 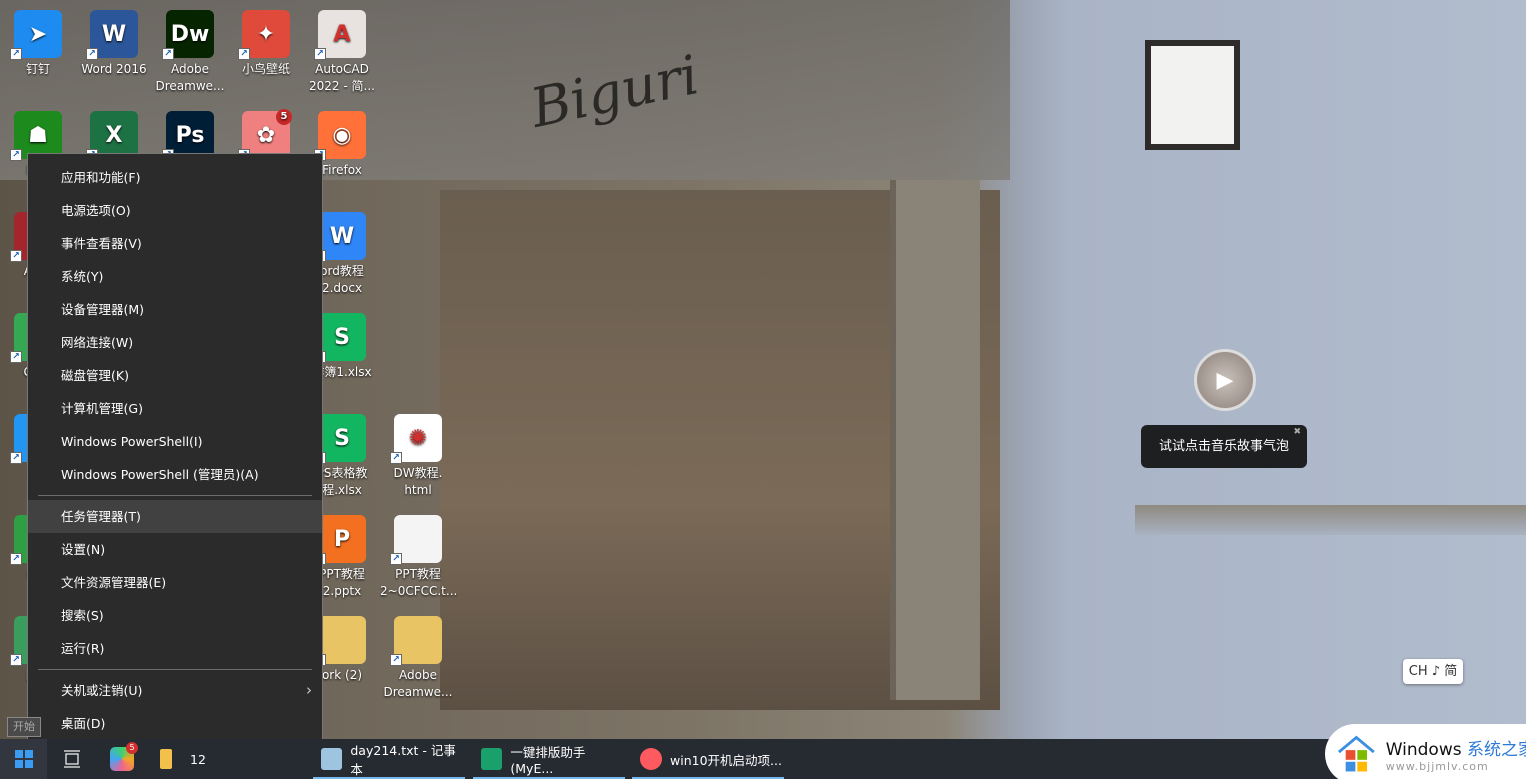 I want to click on app-icon: ☗ ↗, so click(x=36, y=136).